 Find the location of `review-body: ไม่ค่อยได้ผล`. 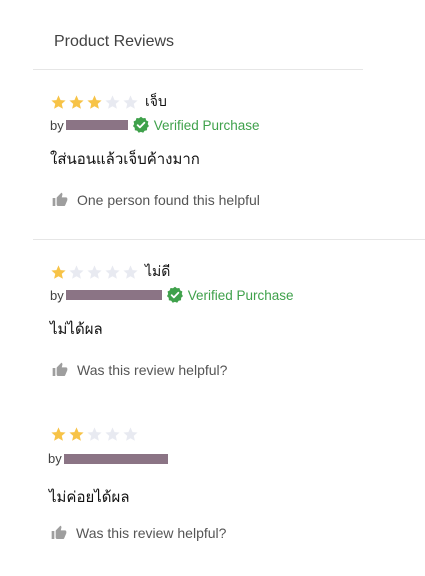

review-body: ไม่ค่อยได้ผล is located at coordinates (89, 497).